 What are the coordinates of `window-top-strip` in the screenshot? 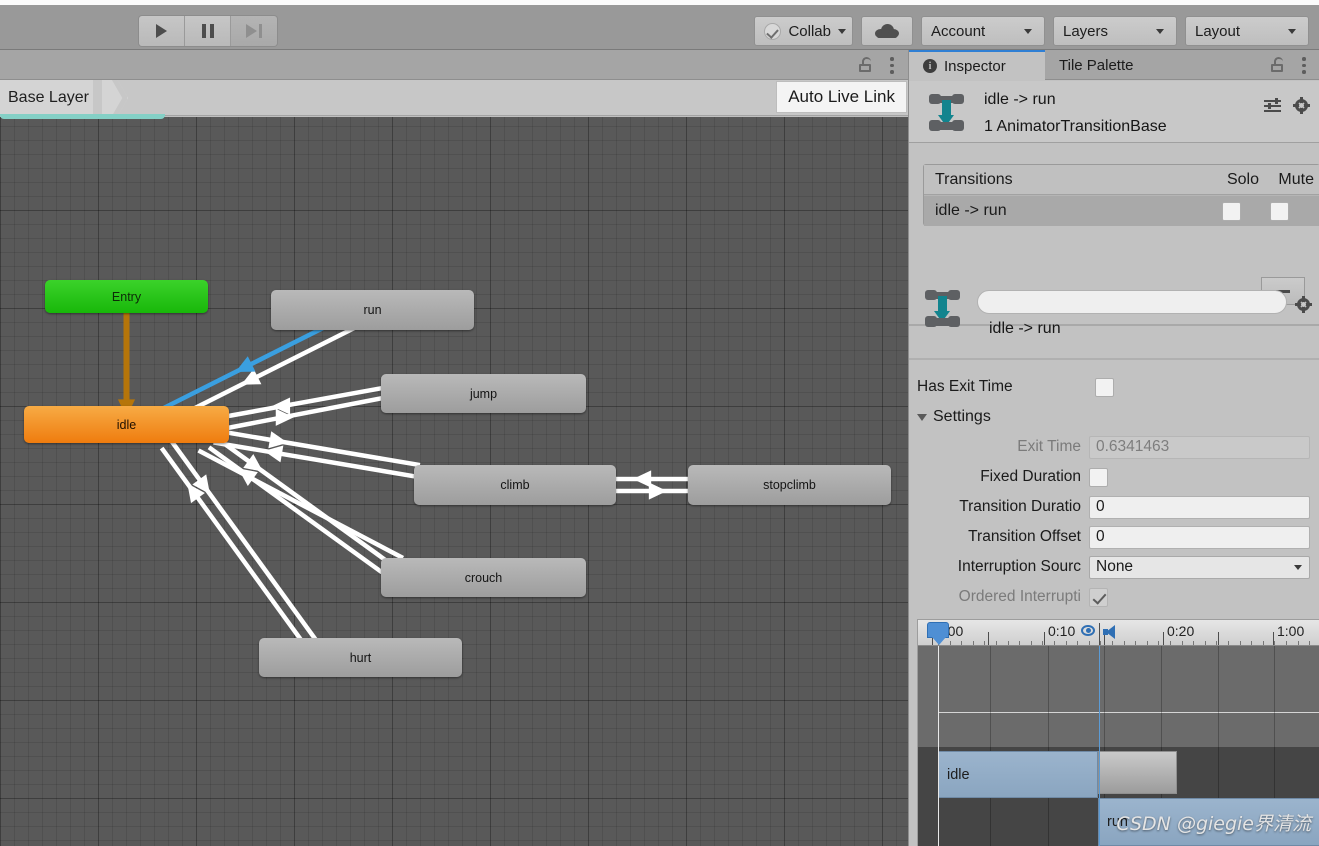 It's located at (659, 2).